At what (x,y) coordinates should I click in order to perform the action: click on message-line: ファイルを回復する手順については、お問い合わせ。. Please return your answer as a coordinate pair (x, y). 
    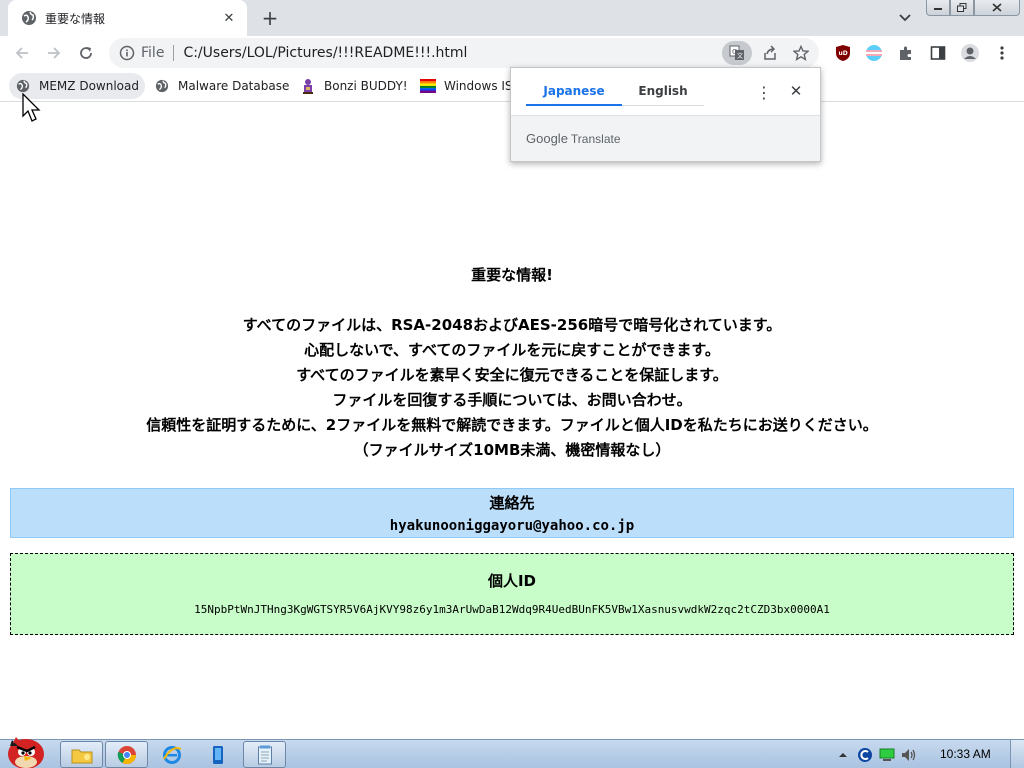
    Looking at the image, I should click on (512, 400).